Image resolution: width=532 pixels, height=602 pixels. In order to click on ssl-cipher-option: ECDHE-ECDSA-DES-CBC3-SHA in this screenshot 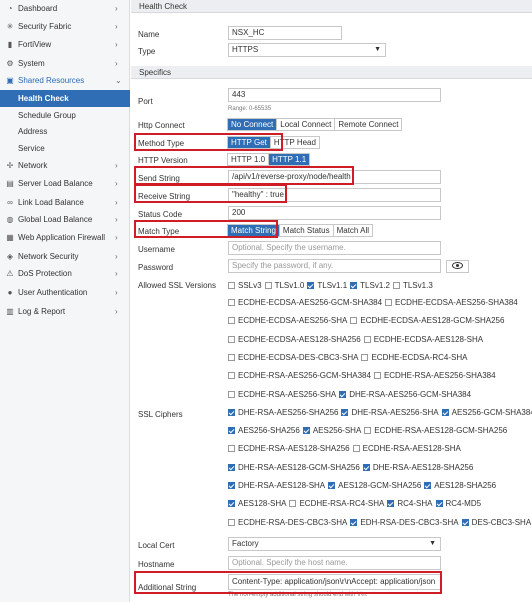, I will do `click(293, 357)`.